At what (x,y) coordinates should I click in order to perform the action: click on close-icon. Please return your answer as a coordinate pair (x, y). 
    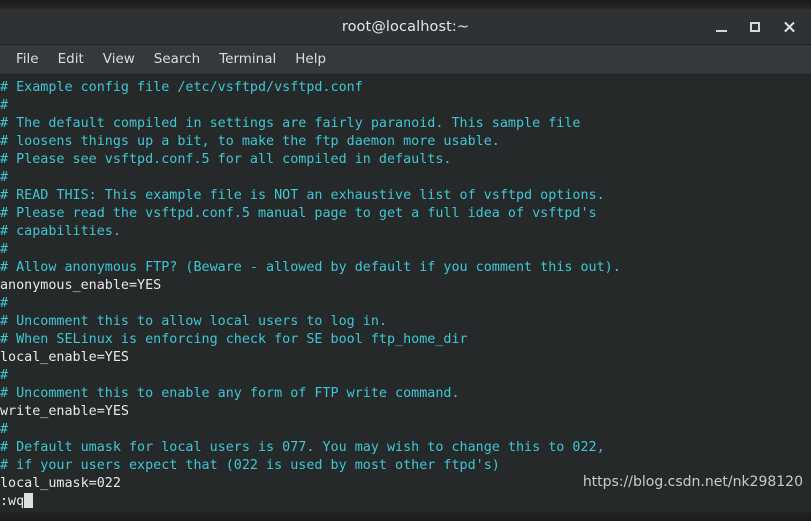
    Looking at the image, I should click on (789, 27).